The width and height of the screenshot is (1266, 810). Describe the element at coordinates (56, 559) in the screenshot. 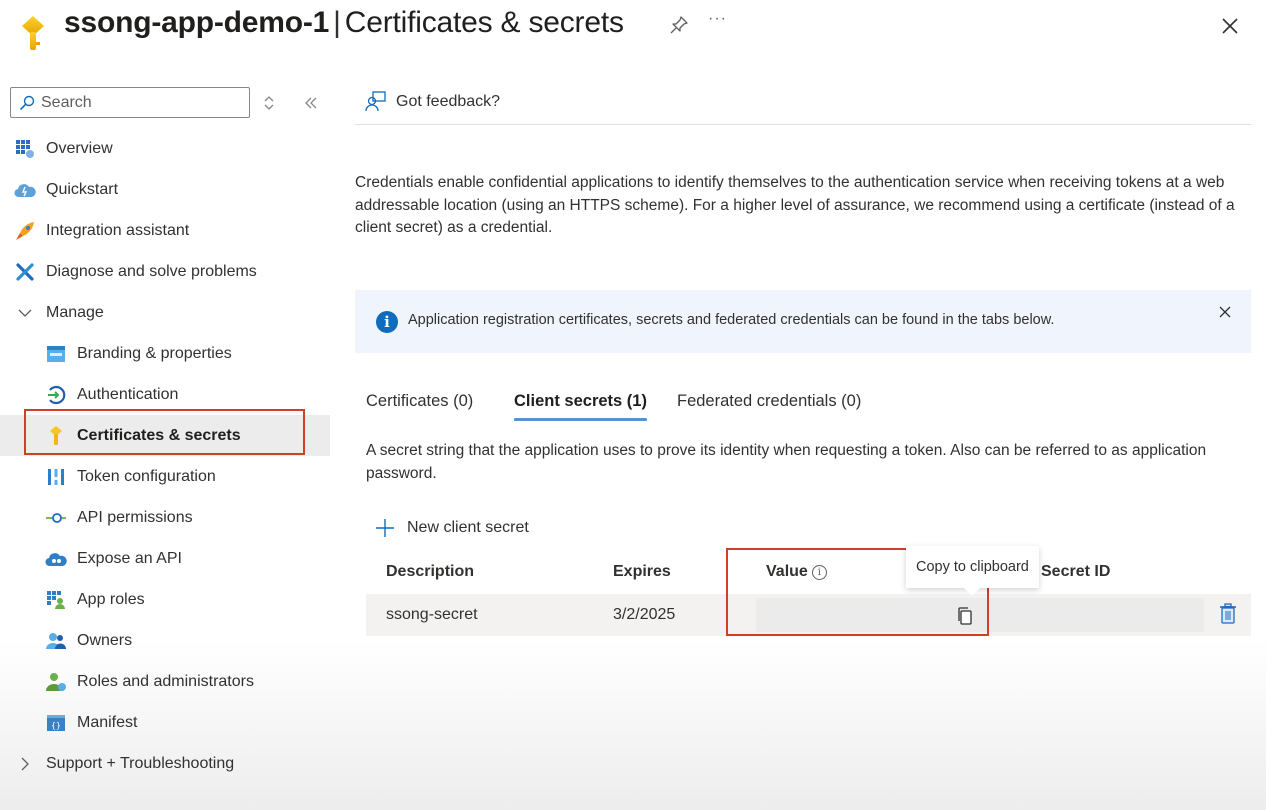

I see `cloud-api-icon` at that location.